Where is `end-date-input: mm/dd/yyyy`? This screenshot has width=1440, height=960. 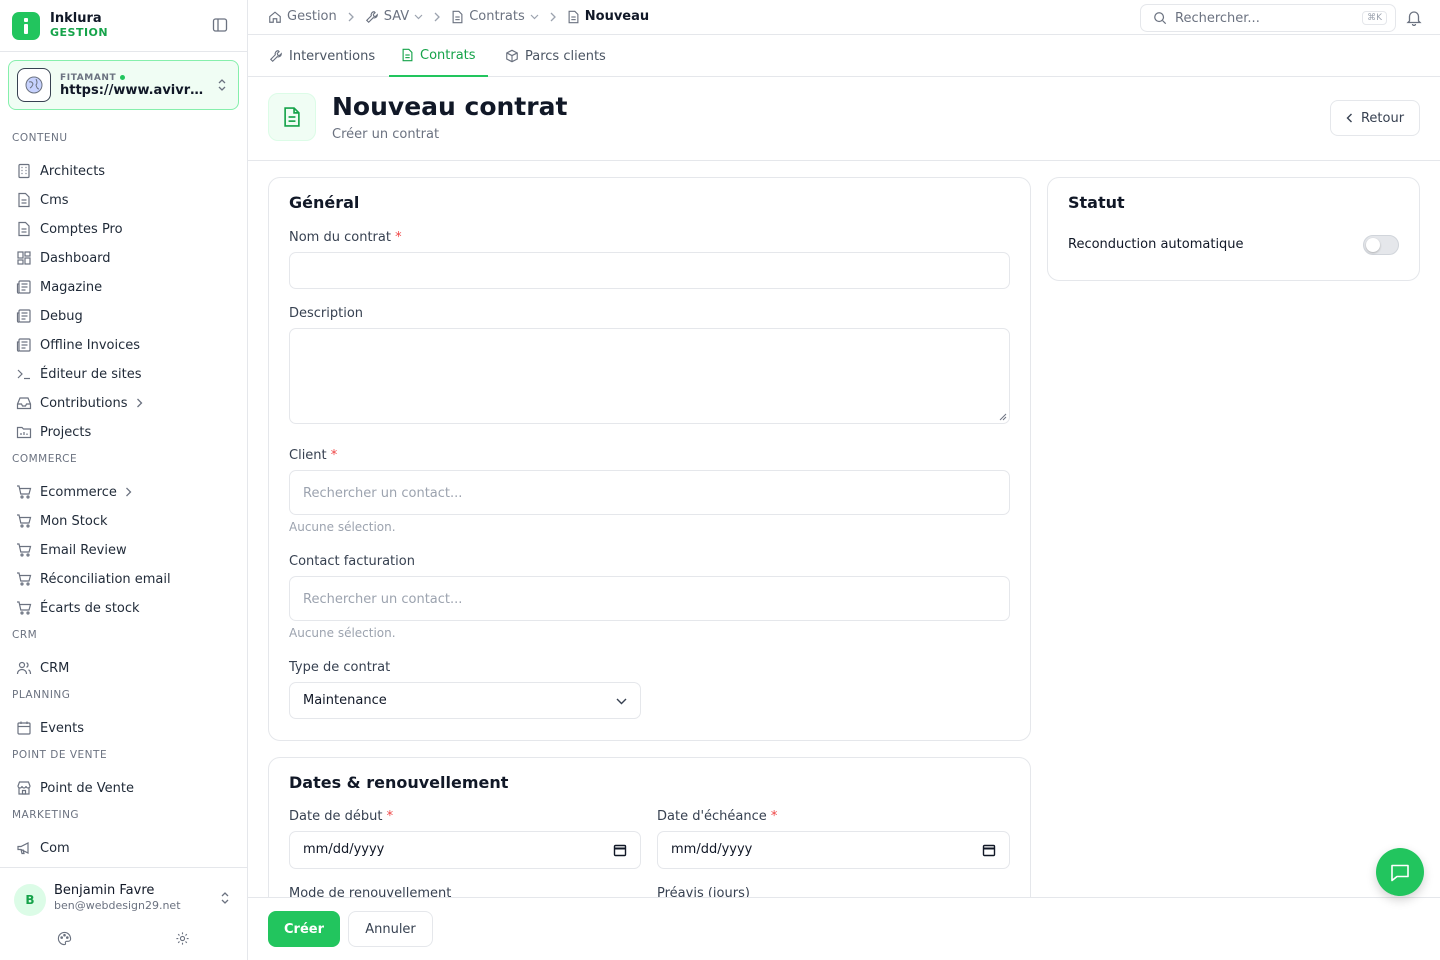
end-date-input: mm/dd/yyyy is located at coordinates (833, 850).